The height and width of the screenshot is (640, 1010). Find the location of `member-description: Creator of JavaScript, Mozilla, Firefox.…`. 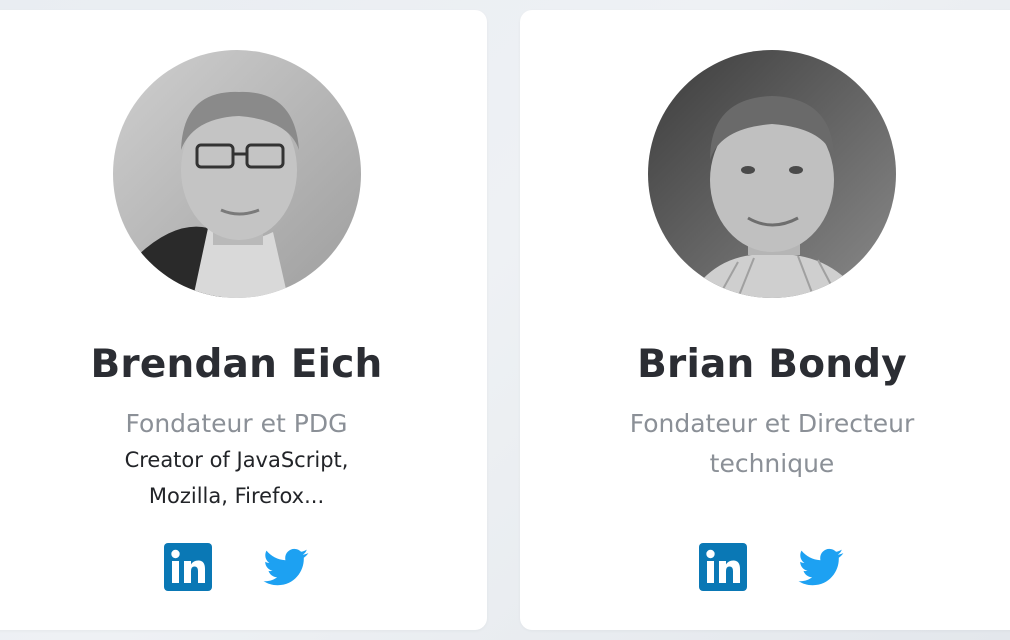

member-description: Creator of JavaScript, Mozilla, Firefox.… is located at coordinates (236, 478).